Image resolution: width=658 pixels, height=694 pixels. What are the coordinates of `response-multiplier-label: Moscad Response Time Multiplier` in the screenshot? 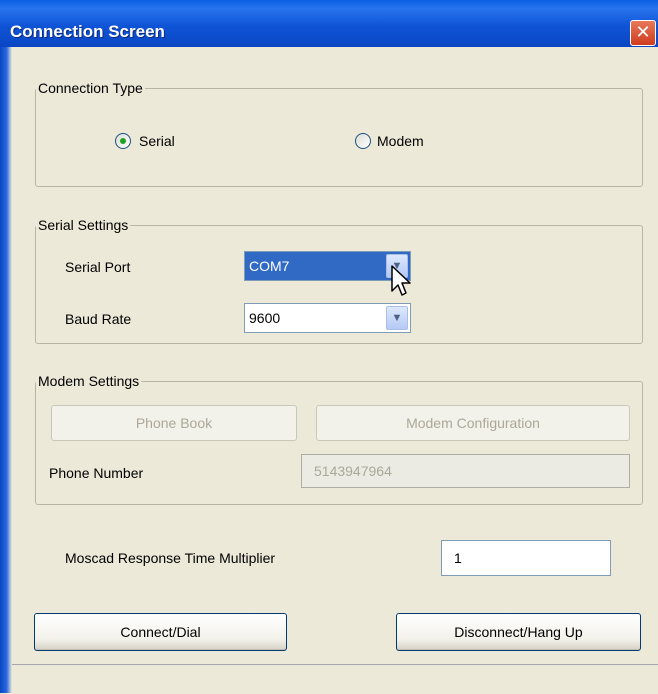 It's located at (170, 558).